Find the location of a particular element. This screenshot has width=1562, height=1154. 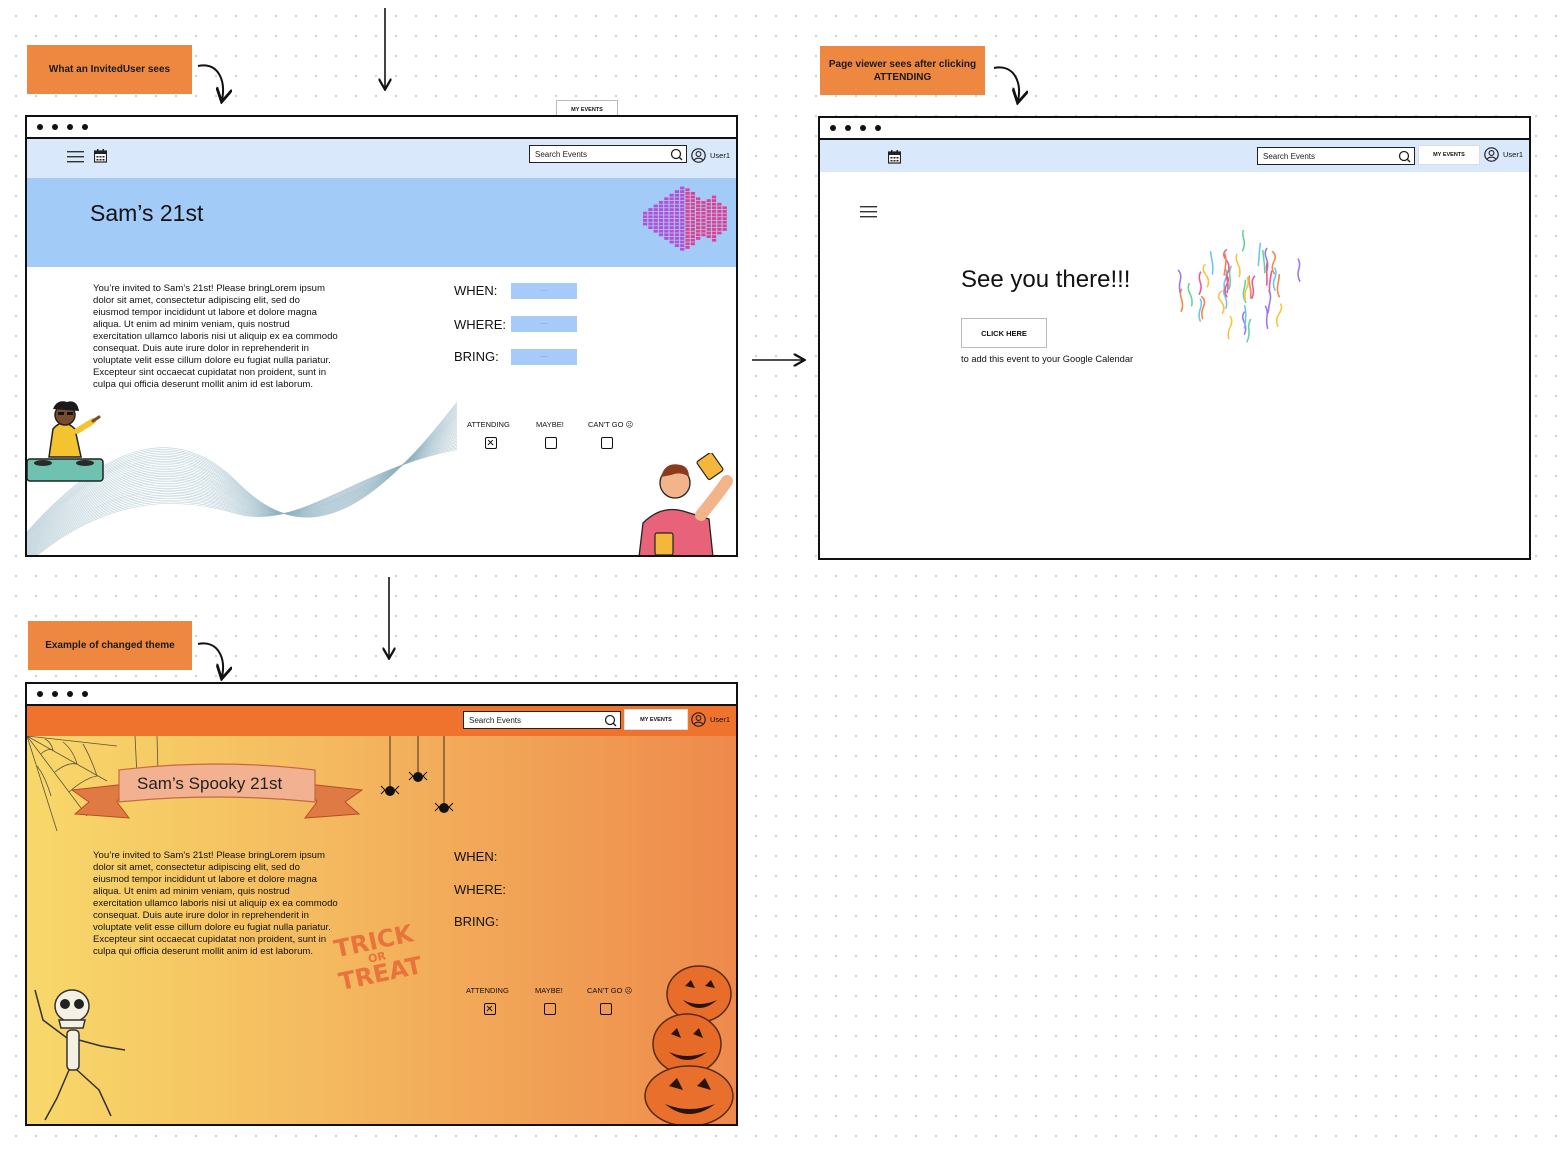

where-label: WHERE: is located at coordinates (480, 324).